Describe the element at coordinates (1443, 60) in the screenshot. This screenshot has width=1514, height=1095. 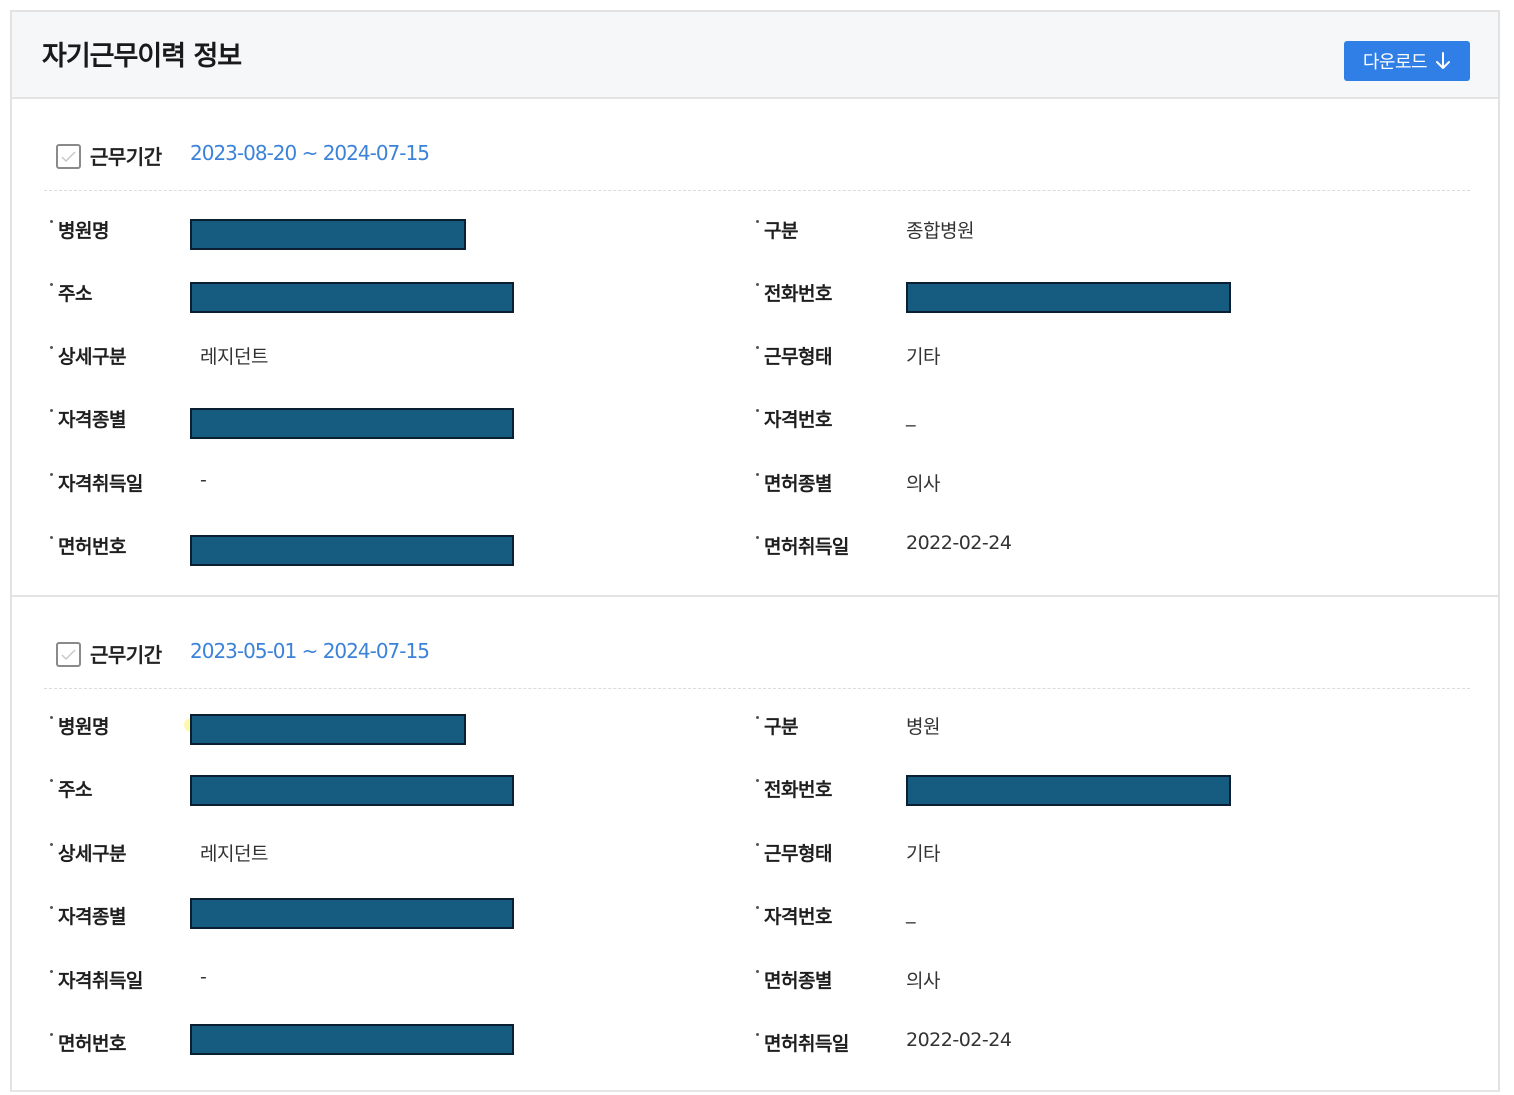
I see `arrow-down-icon` at that location.